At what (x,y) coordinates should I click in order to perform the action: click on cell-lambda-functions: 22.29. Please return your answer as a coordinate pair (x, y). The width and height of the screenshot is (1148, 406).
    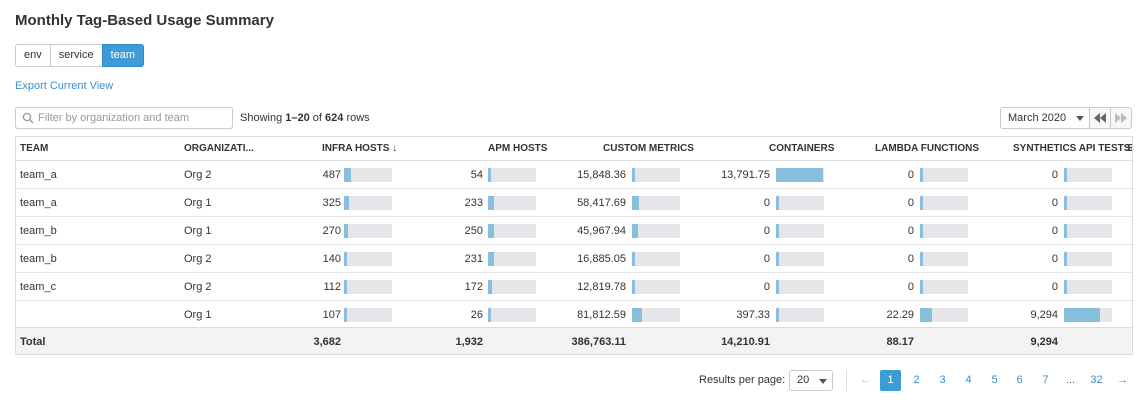
    Looking at the image, I should click on (900, 315).